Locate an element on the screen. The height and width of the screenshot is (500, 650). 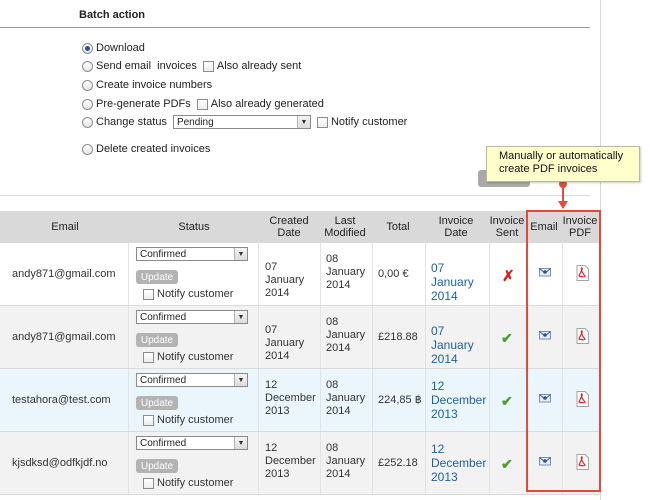
highlight-box is located at coordinates (563, 351).